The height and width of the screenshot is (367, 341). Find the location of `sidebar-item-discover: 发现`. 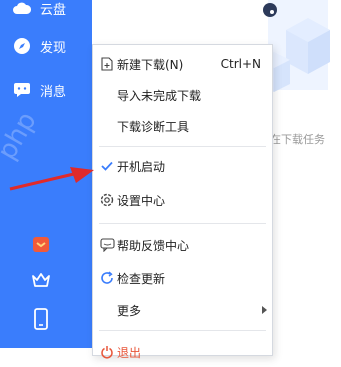

sidebar-item-discover: 发现 is located at coordinates (39, 46).